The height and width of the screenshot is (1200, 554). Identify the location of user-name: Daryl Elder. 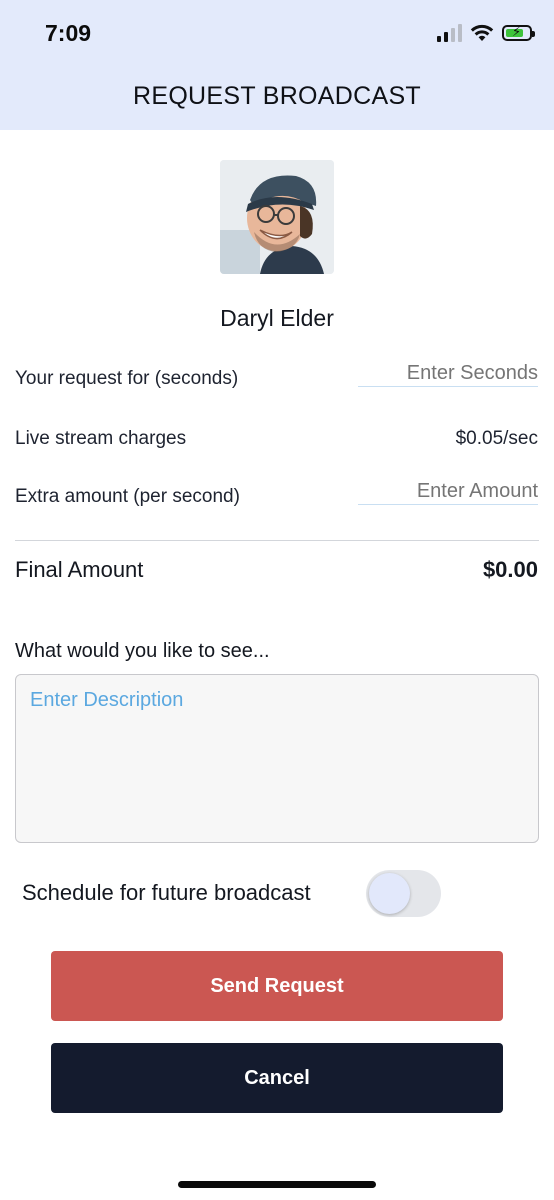
(277, 318).